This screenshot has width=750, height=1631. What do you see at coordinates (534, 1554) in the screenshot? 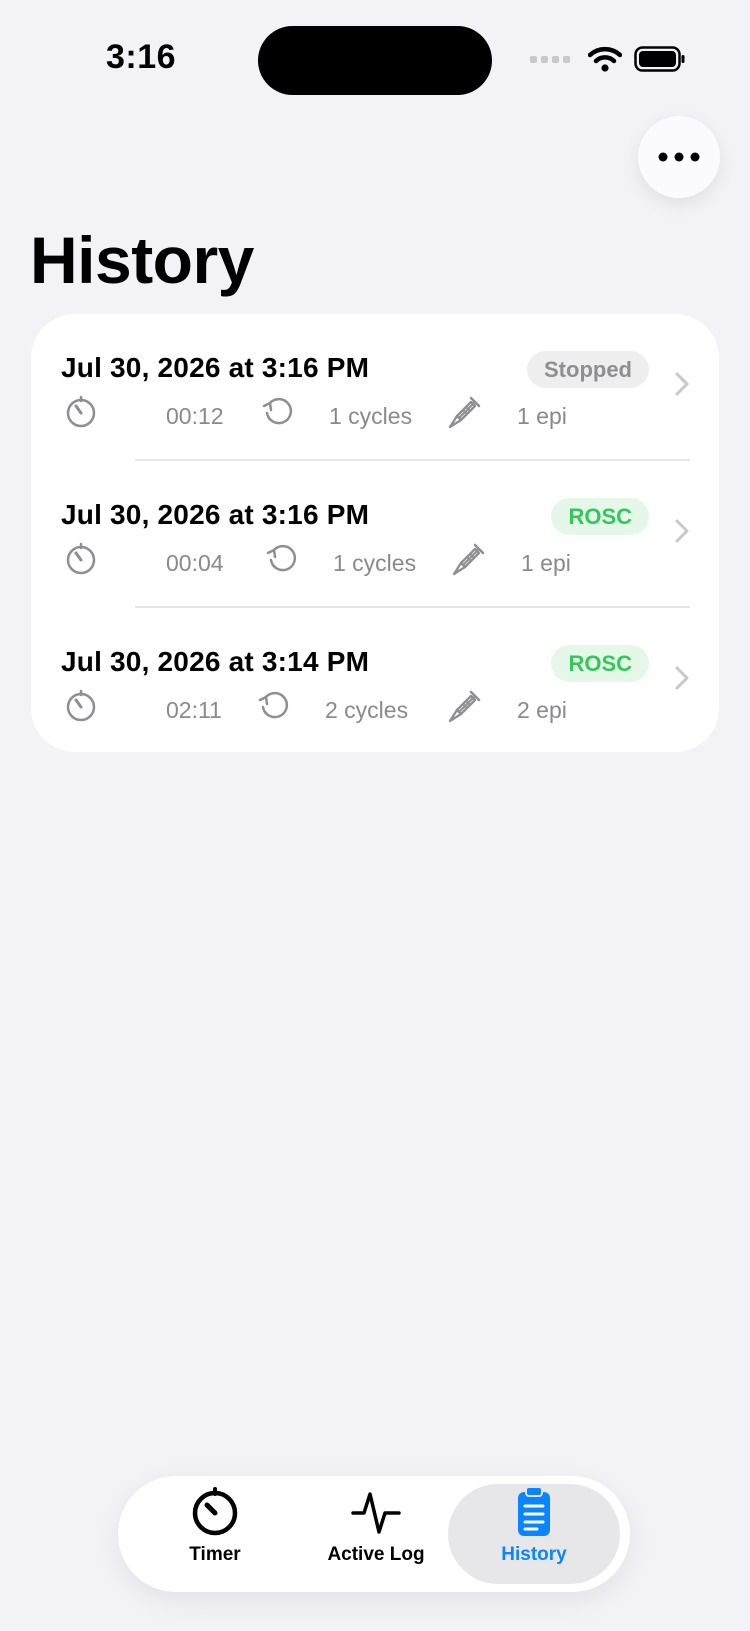
I see `tab-label: History` at bounding box center [534, 1554].